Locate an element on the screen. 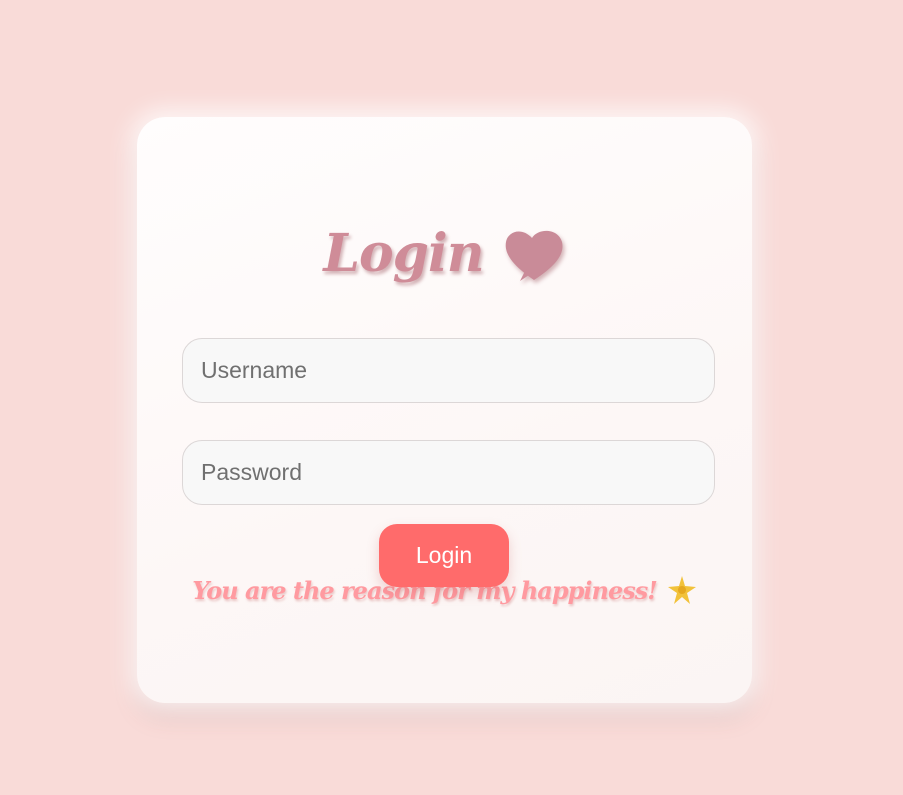 This screenshot has width=903, height=795. sparkle-icon is located at coordinates (682, 590).